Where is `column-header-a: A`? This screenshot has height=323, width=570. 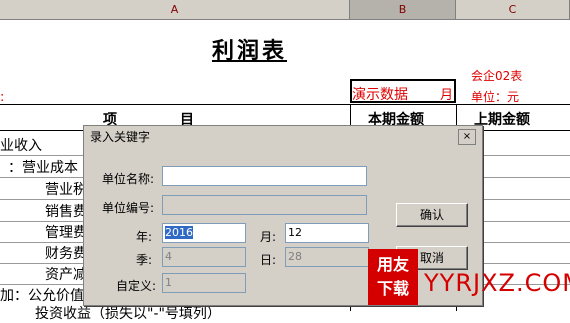 column-header-a: A is located at coordinates (175, 10).